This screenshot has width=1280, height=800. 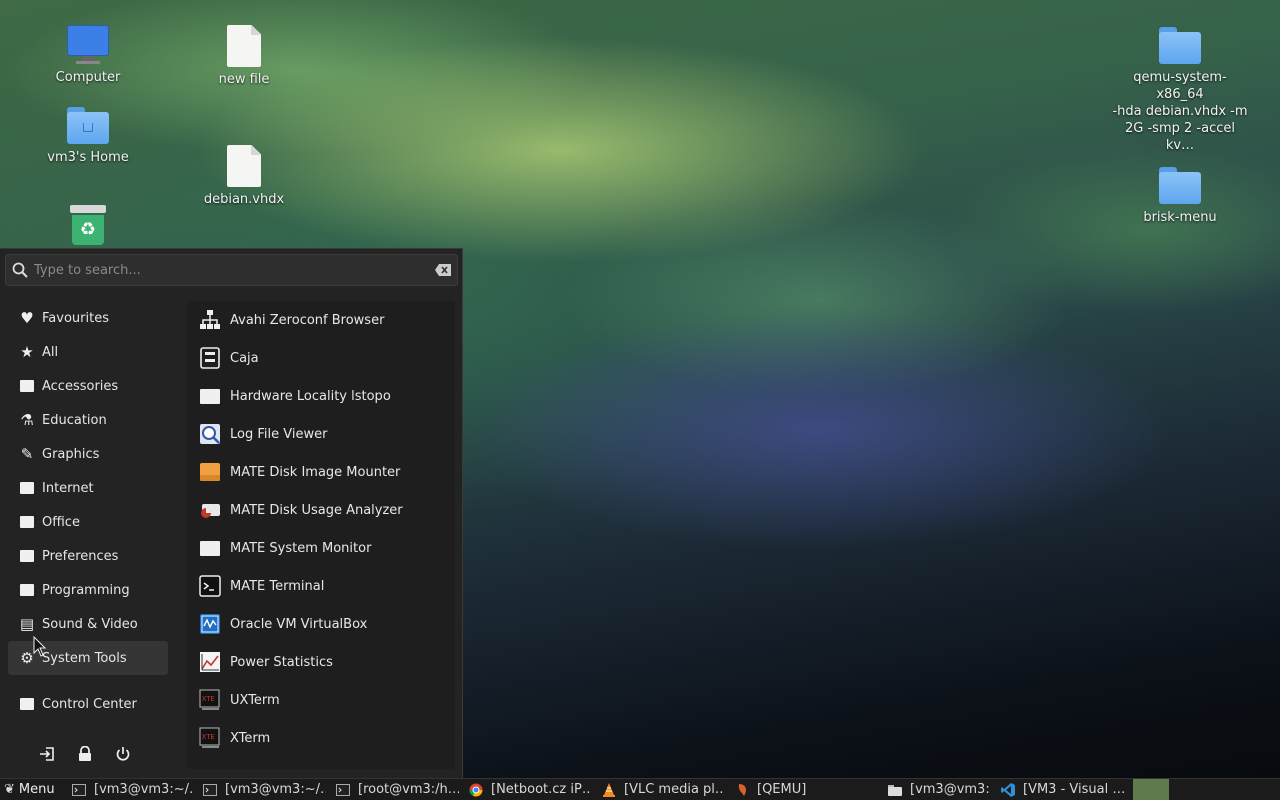 I want to click on app-avahi-zeroconf-browser: Avahi Zeroconf Browser, so click(x=321, y=320).